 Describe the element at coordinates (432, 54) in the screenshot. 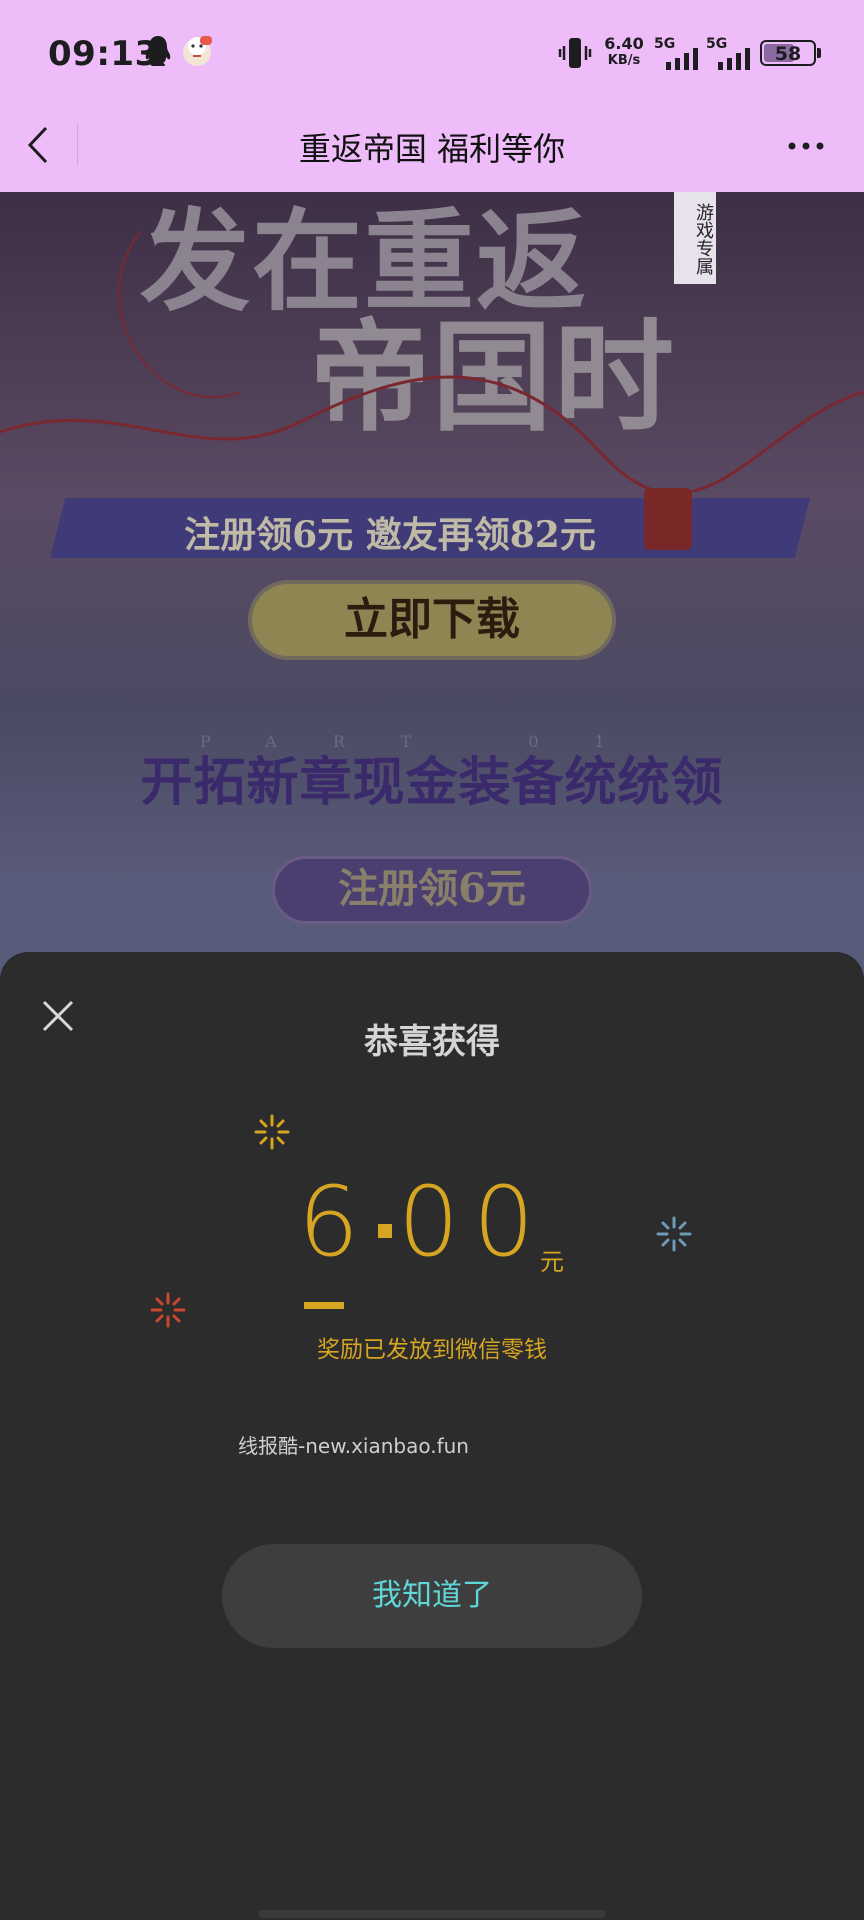

I see `status-bar: 09:13 6.40 KB/s 5G 5G 58` at that location.